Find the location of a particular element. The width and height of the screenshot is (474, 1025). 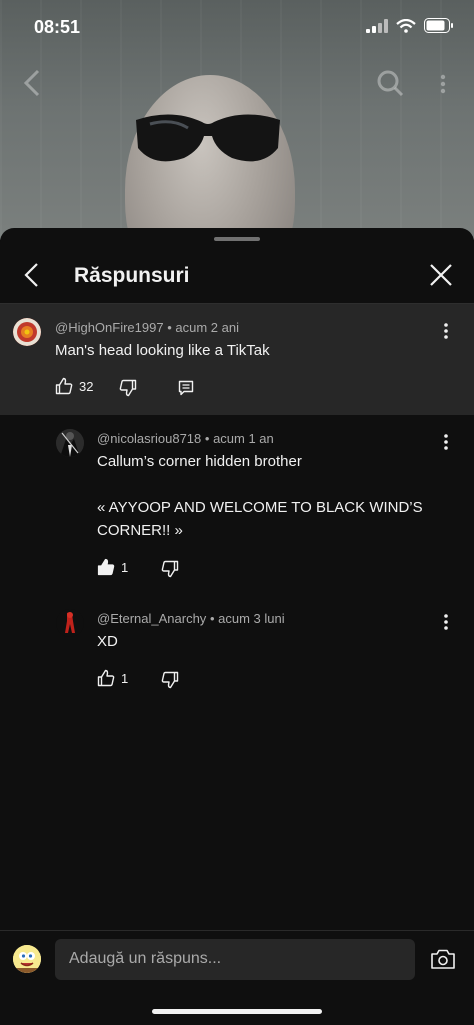

avatar-anarchy-icon is located at coordinates (70, 623).